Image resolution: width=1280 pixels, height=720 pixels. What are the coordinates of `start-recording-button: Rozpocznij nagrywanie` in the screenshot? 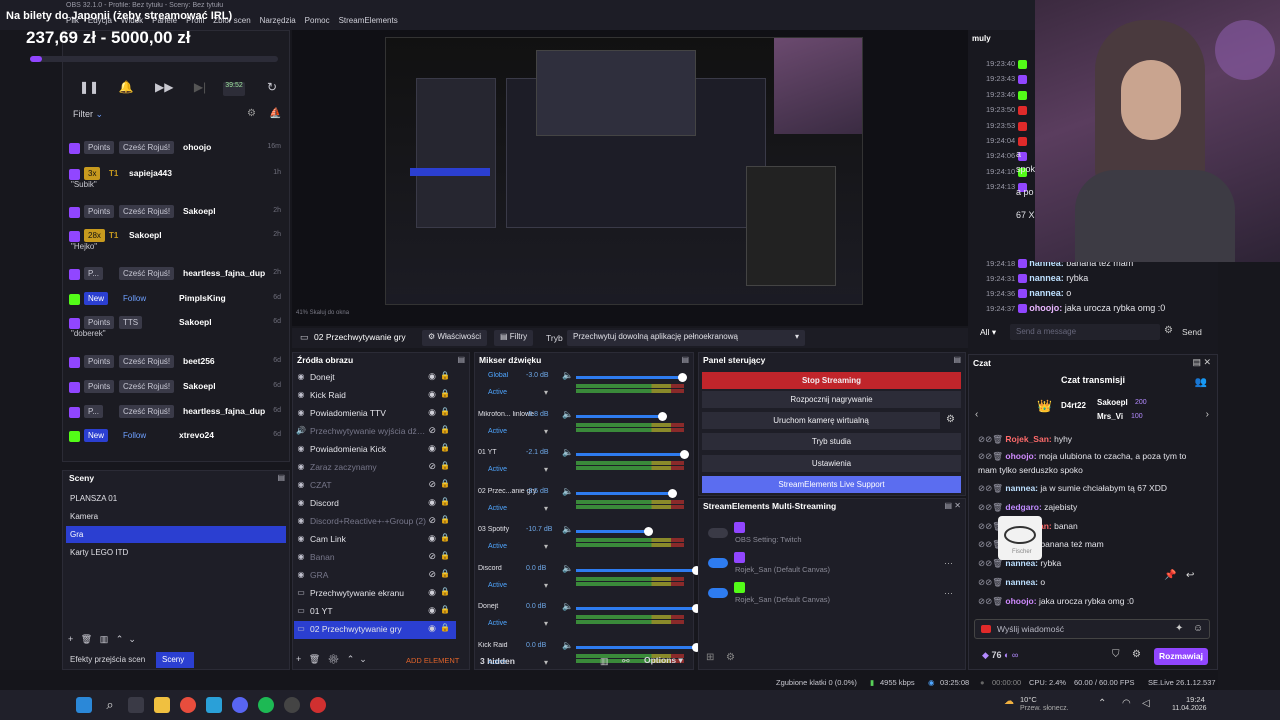 It's located at (831, 399).